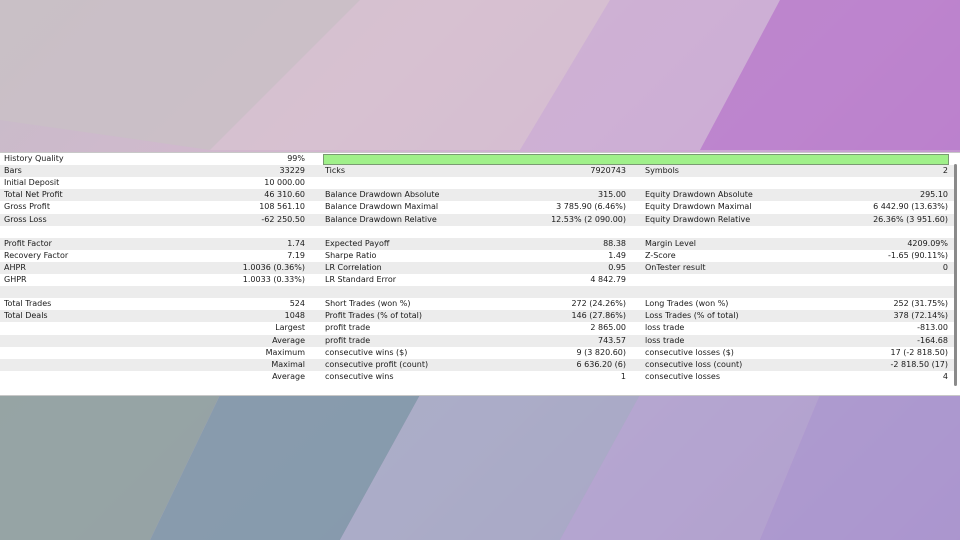  Describe the element at coordinates (945, 376) in the screenshot. I see `stat-value: 4` at that location.